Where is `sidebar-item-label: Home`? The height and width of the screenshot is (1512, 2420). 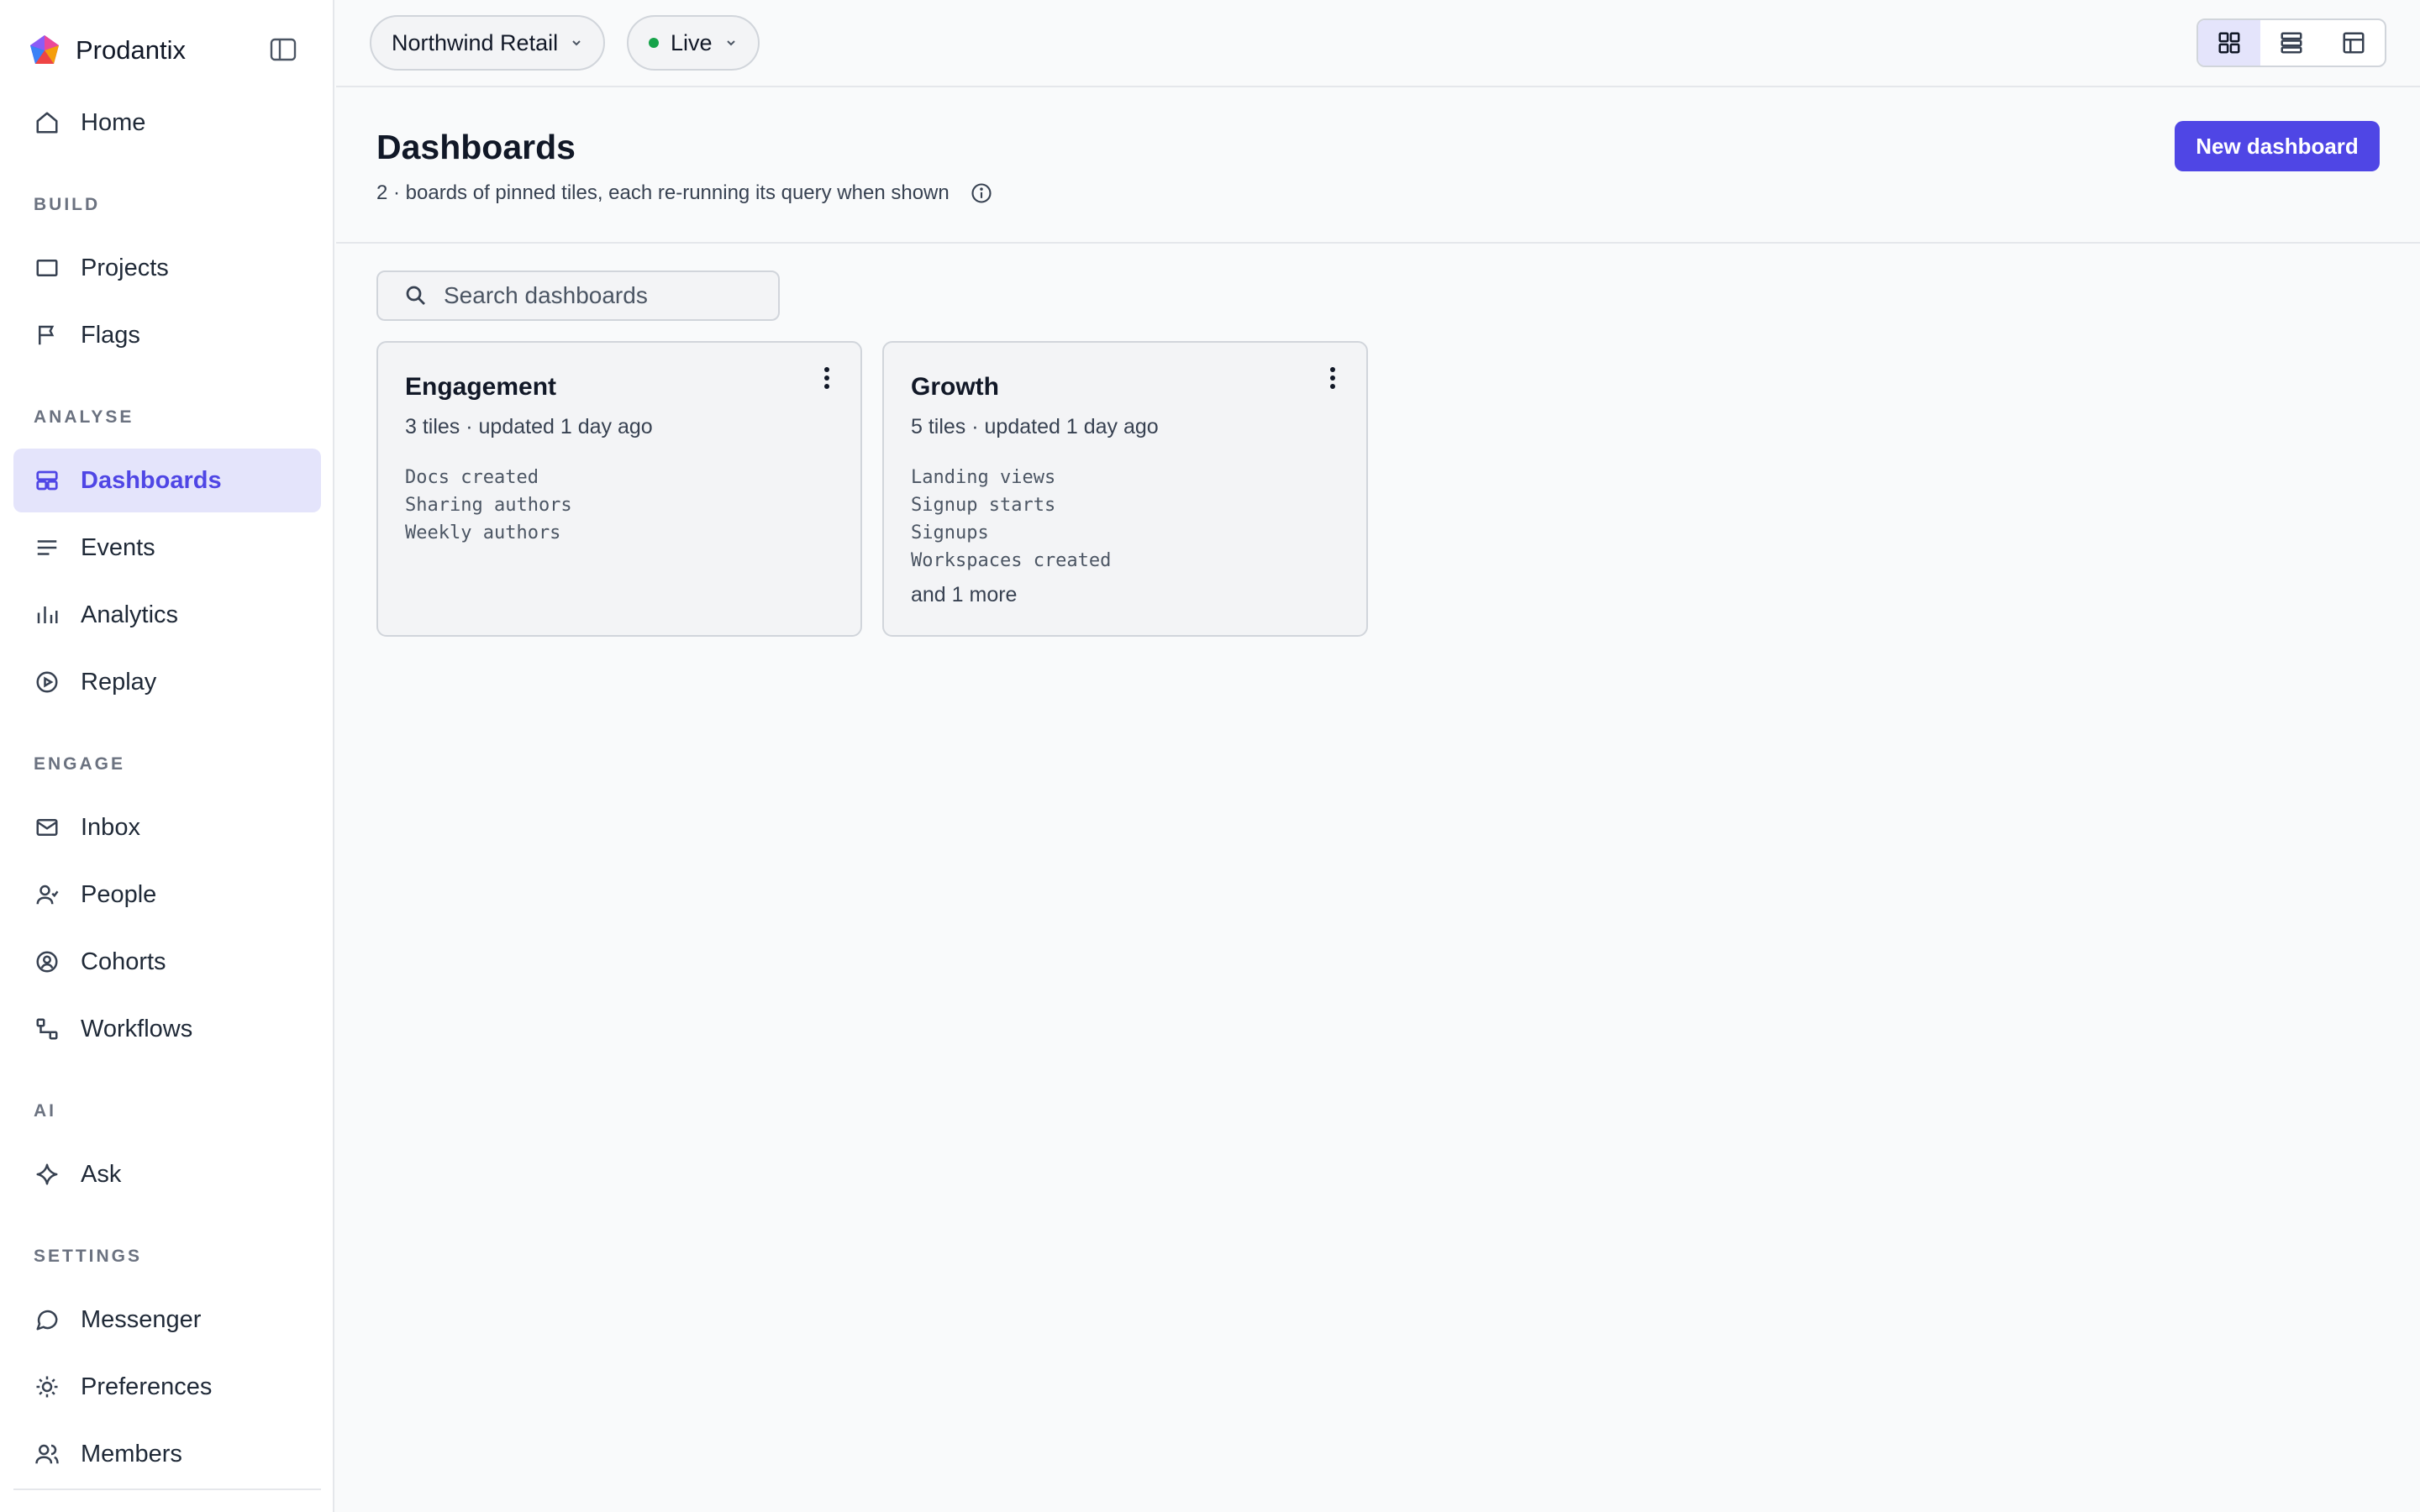 sidebar-item-label: Home is located at coordinates (113, 122).